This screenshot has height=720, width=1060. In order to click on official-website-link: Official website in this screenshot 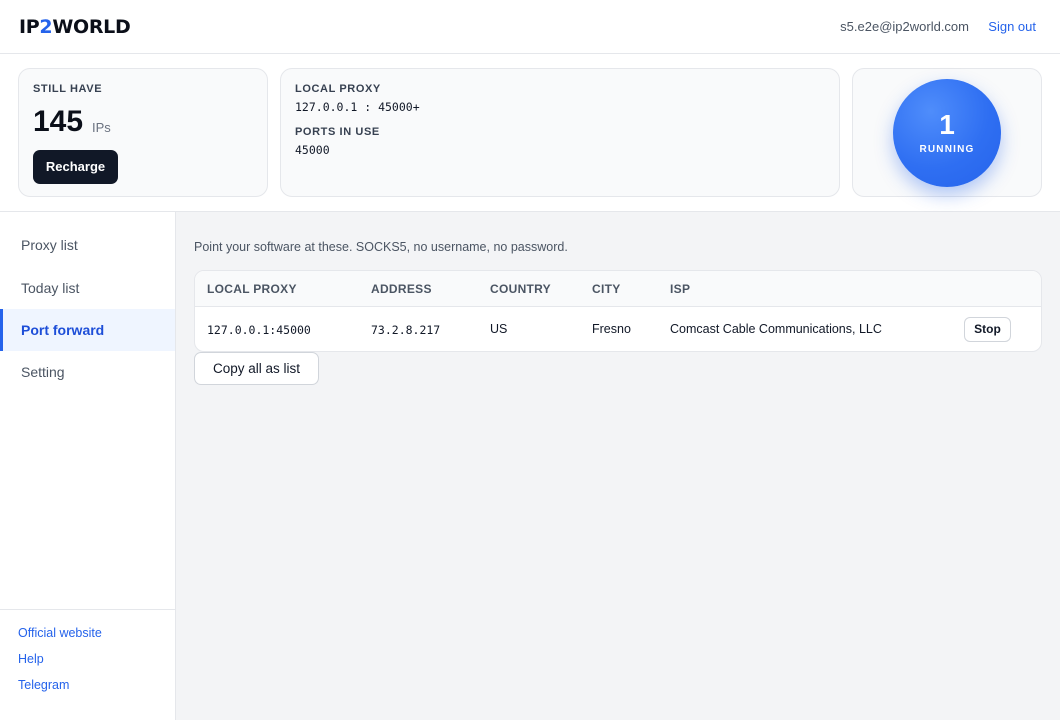, I will do `click(60, 633)`.